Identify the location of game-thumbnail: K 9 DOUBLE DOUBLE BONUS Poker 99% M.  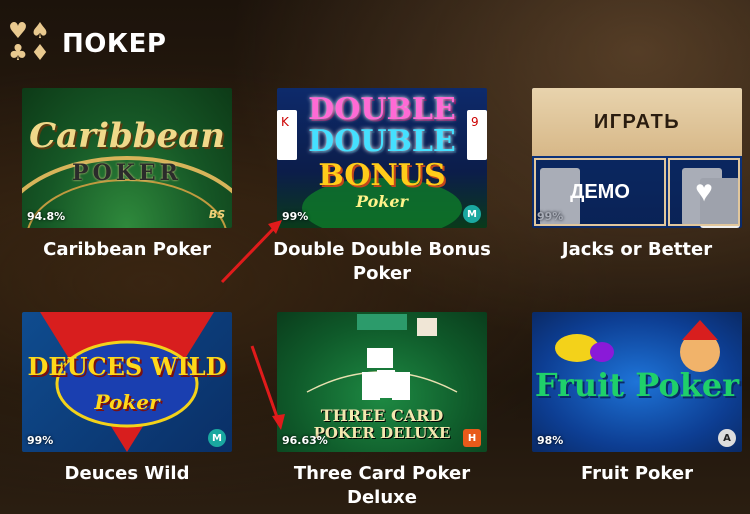
(382, 158).